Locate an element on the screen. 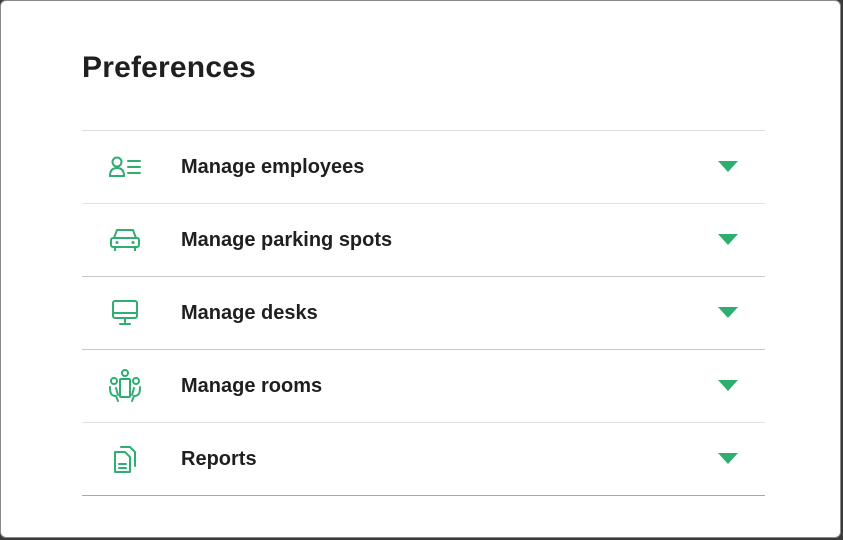  section-label: Manage rooms is located at coordinates (252, 385).